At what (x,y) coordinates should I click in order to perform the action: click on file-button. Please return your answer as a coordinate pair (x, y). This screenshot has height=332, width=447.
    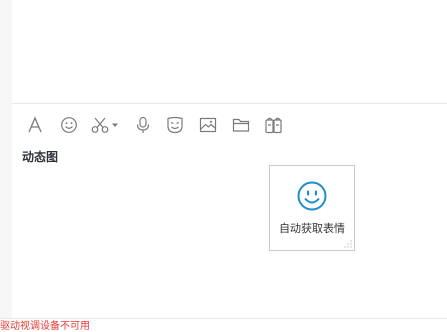
    Looking at the image, I should click on (241, 125).